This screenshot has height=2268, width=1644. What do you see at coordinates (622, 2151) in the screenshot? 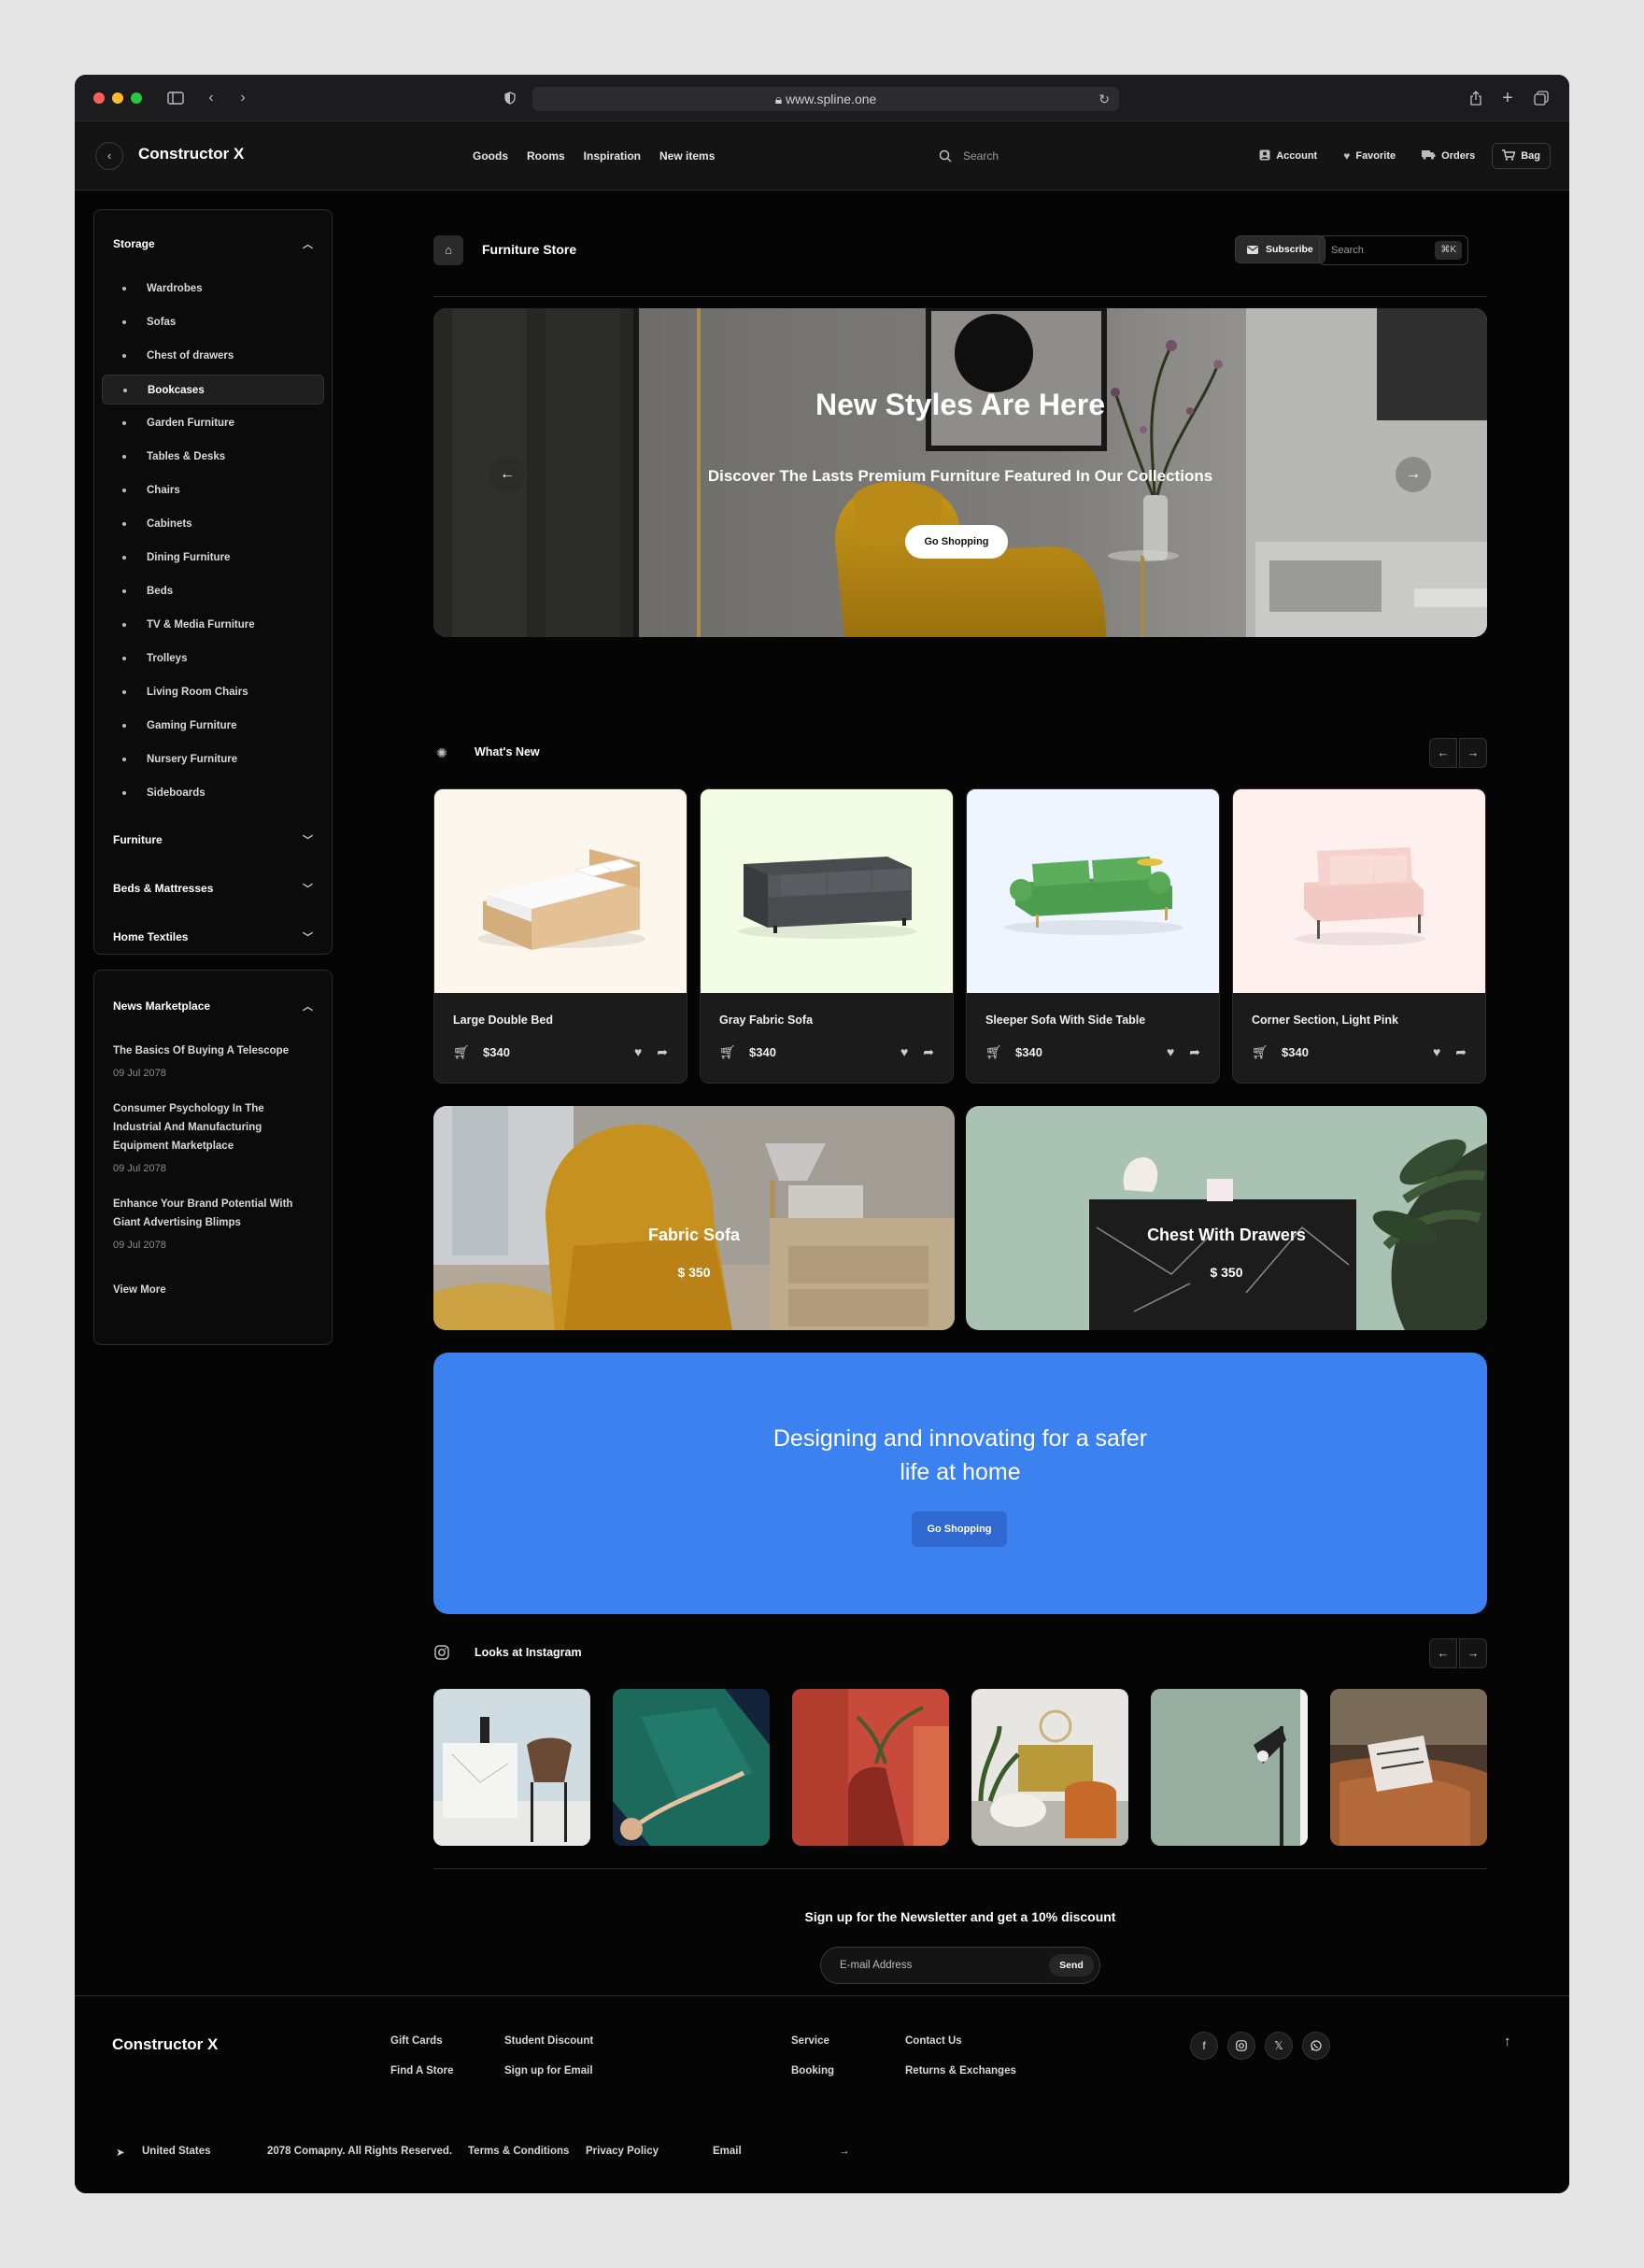
I see `footer-privacy-link: Privacy Policy` at bounding box center [622, 2151].